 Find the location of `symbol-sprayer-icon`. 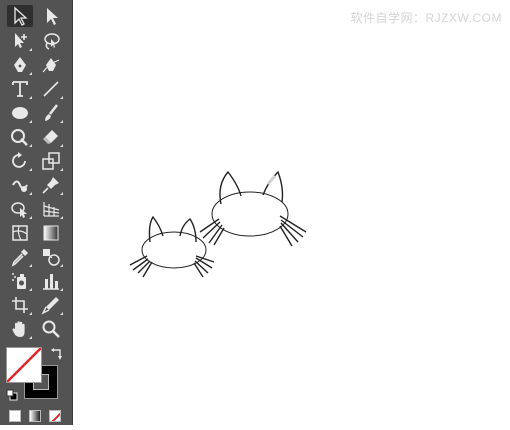

symbol-sprayer-icon is located at coordinates (19, 281).